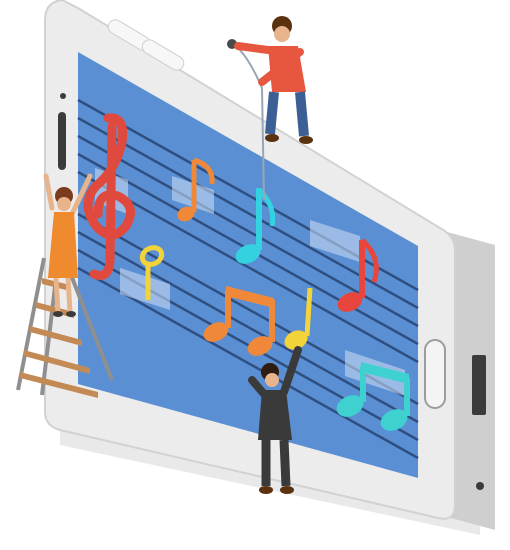  Describe the element at coordinates (63, 96) in the screenshot. I see `camera-dot` at that location.